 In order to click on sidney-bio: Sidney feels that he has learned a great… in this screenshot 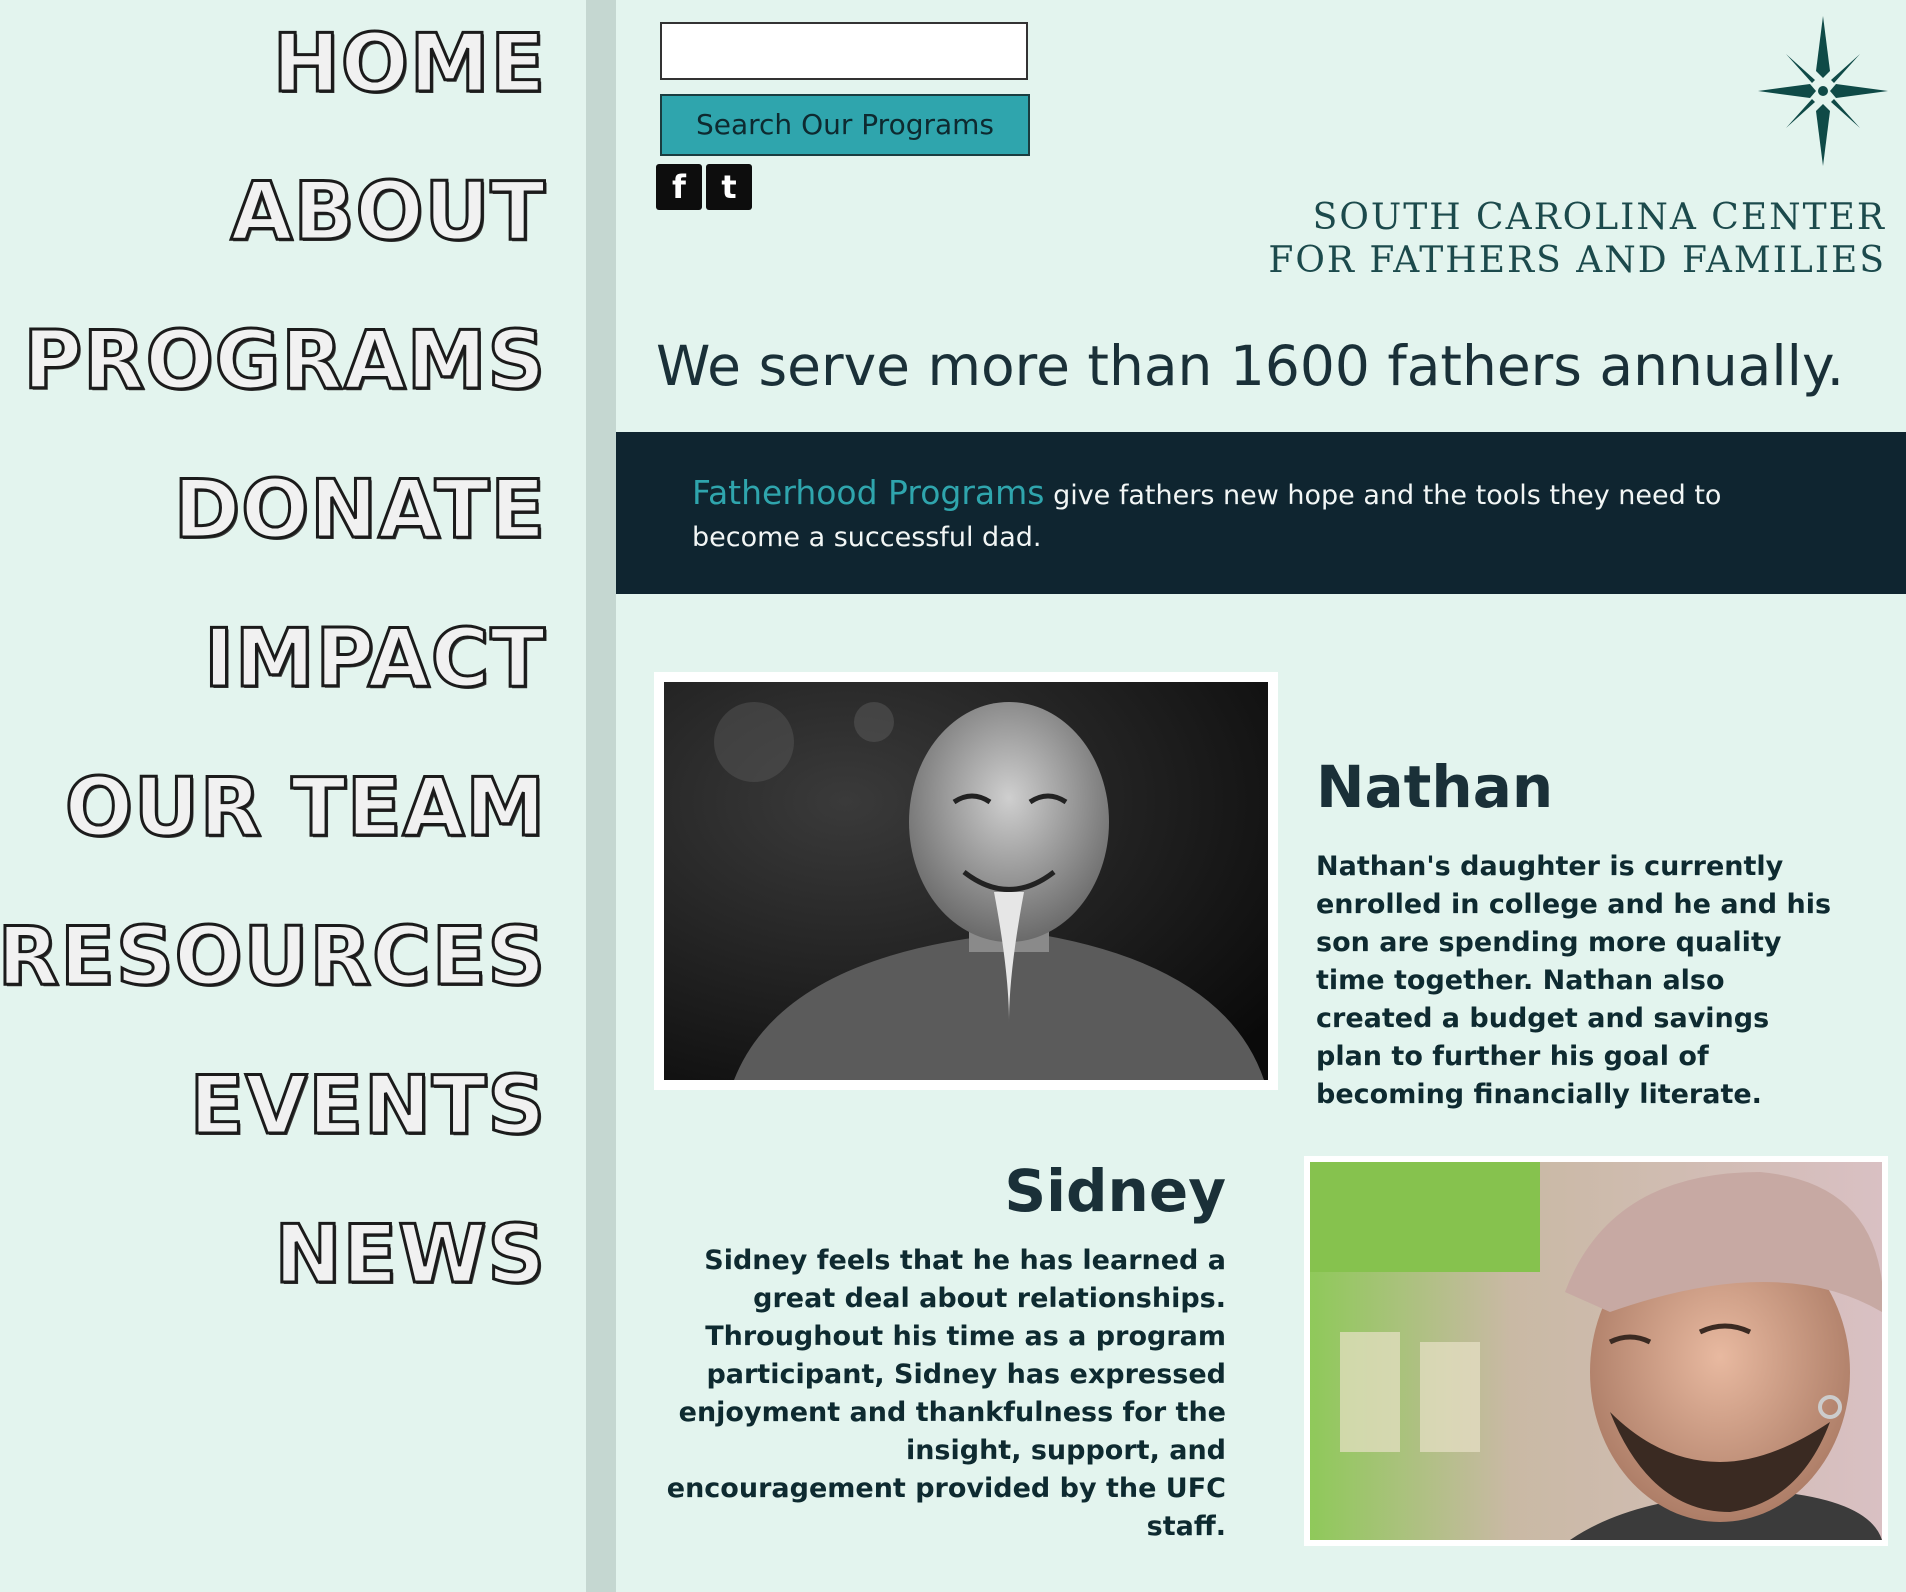, I will do `click(946, 1393)`.